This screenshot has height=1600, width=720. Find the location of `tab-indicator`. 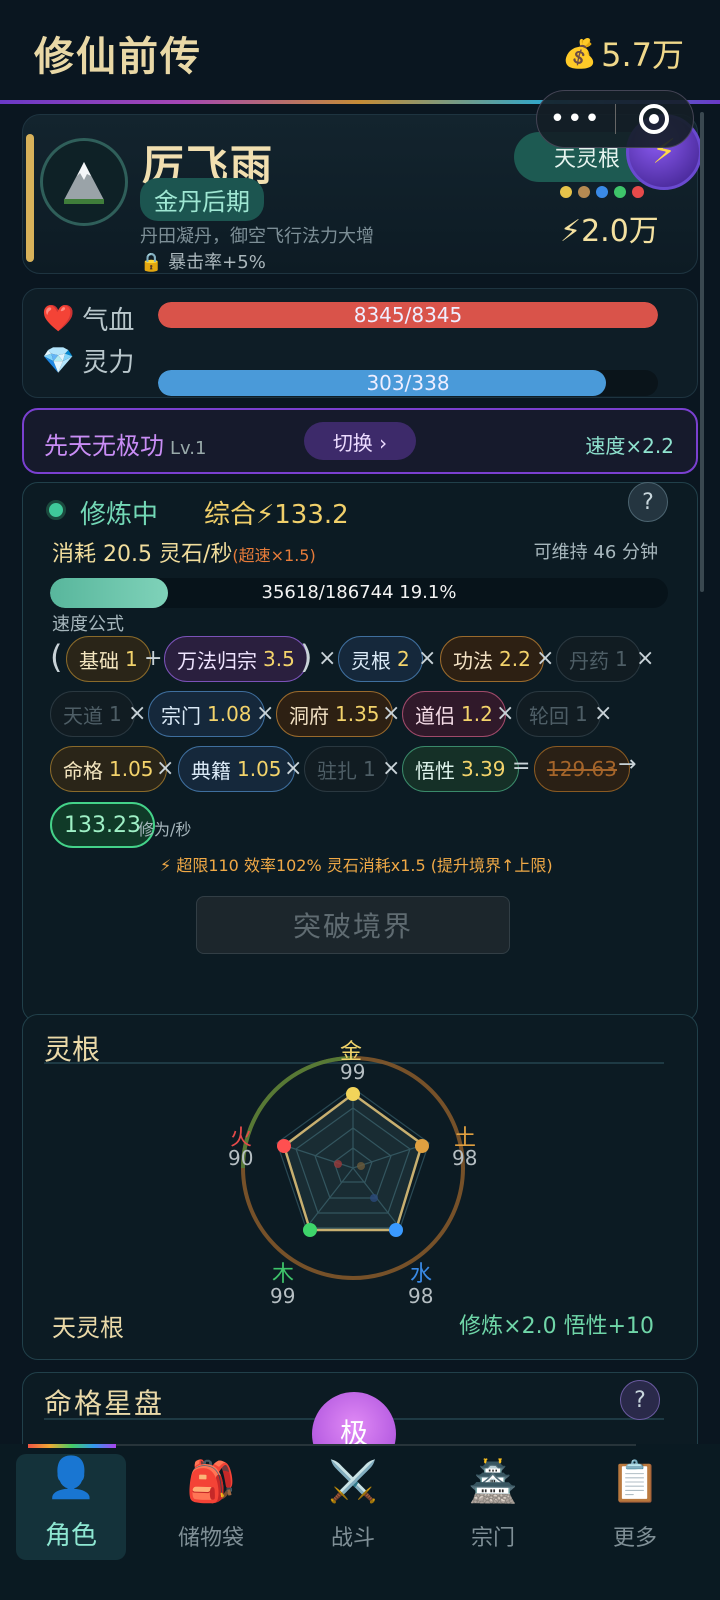

tab-indicator is located at coordinates (72, 1446).